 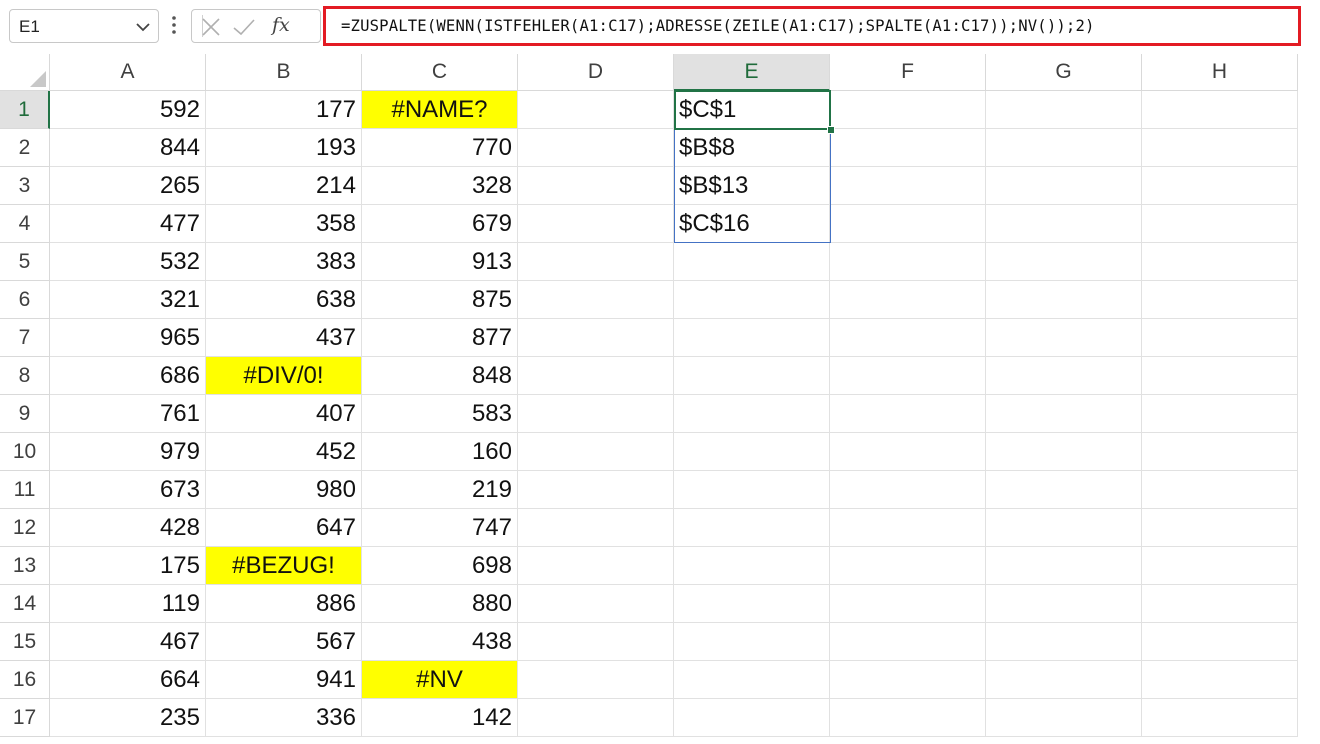 I want to click on cell-b15: 567, so click(x=284, y=642).